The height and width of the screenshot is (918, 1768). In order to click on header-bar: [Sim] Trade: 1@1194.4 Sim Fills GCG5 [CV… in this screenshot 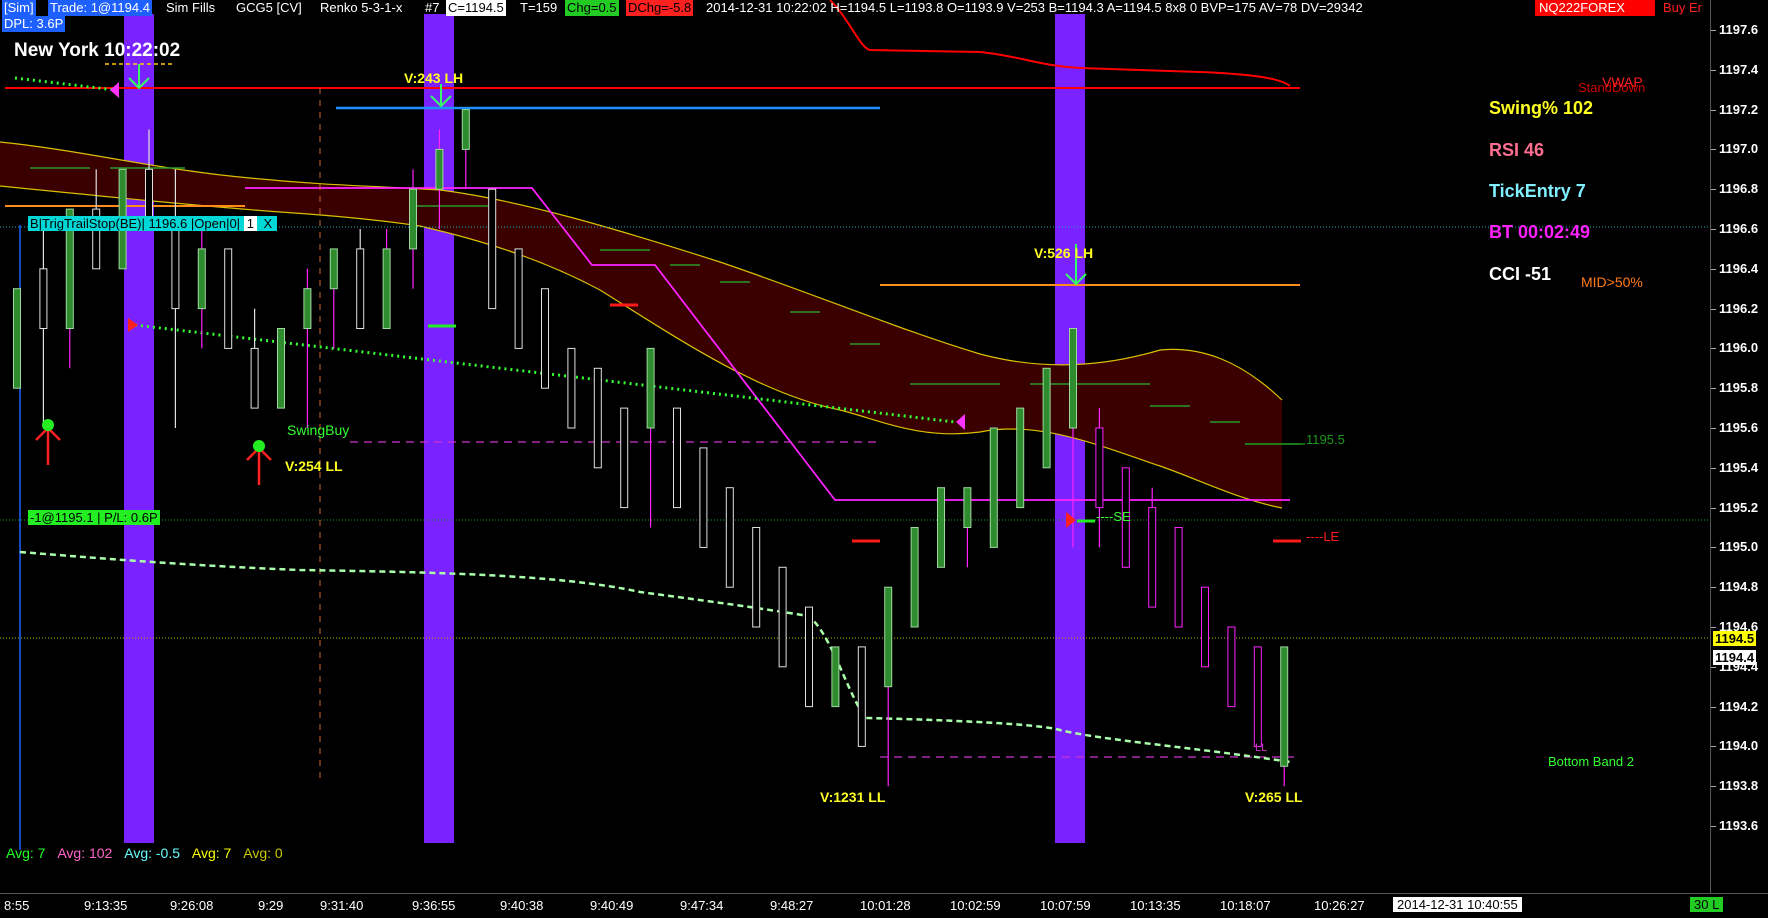, I will do `click(855, 8)`.